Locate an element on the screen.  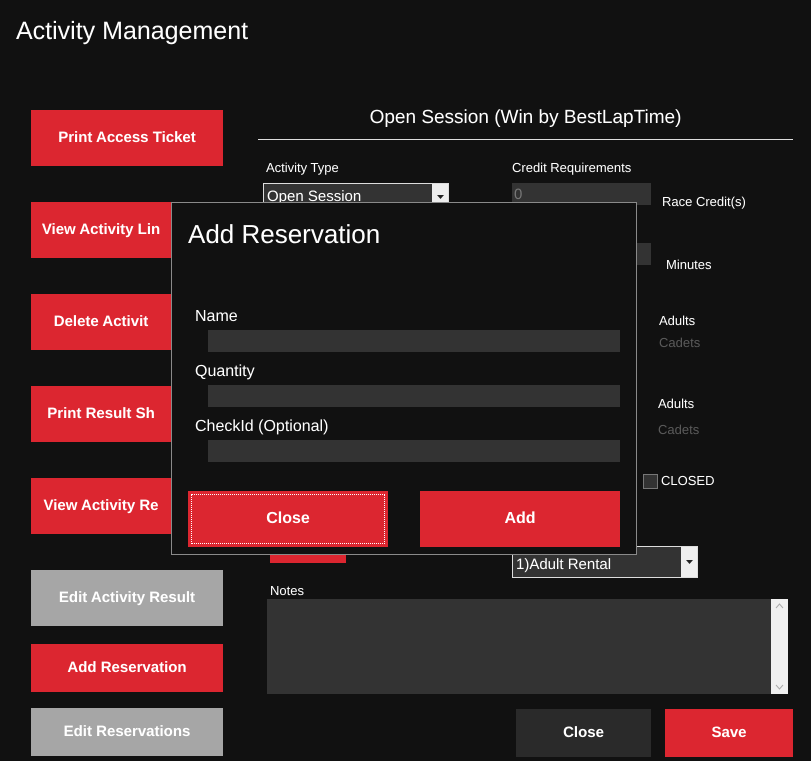
scroll-down-icon is located at coordinates (779, 687).